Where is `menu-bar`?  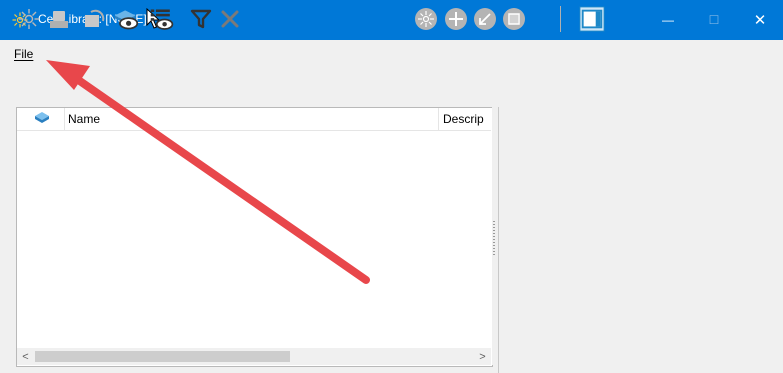
menu-bar is located at coordinates (391, 54).